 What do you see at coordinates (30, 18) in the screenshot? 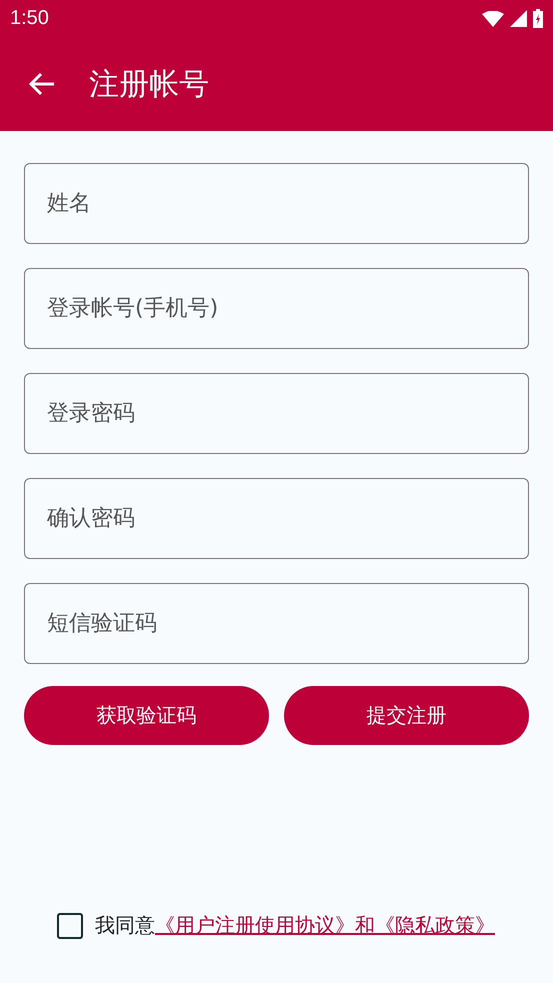
I see `status-time: 1:50` at bounding box center [30, 18].